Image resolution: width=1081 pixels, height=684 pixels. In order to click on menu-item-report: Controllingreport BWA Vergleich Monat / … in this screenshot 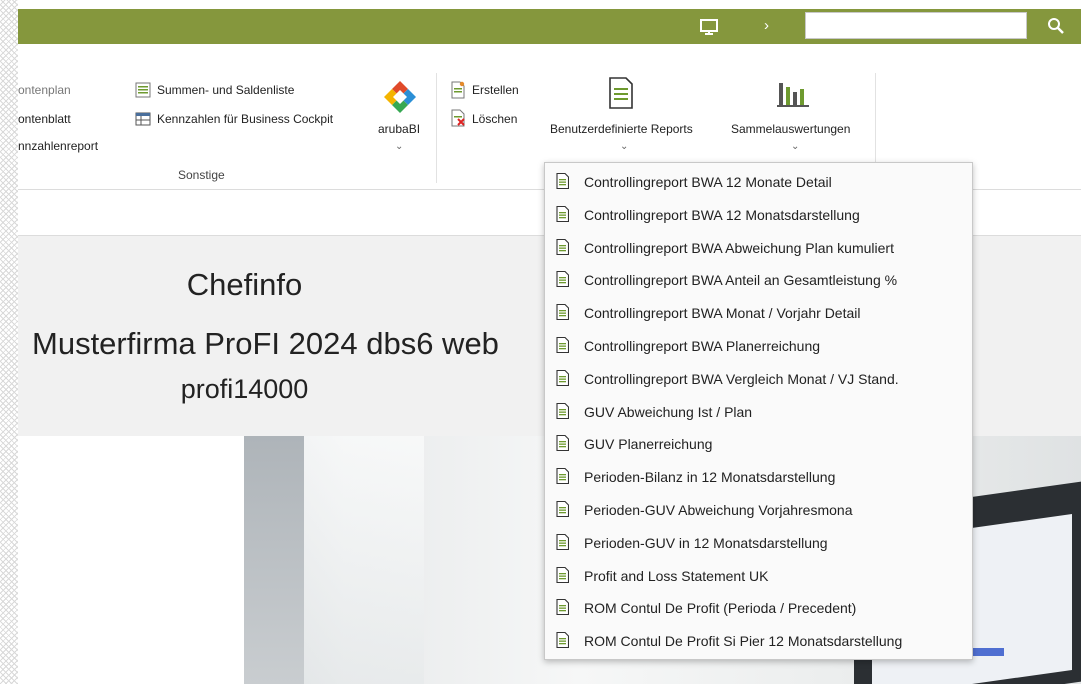, I will do `click(758, 378)`.